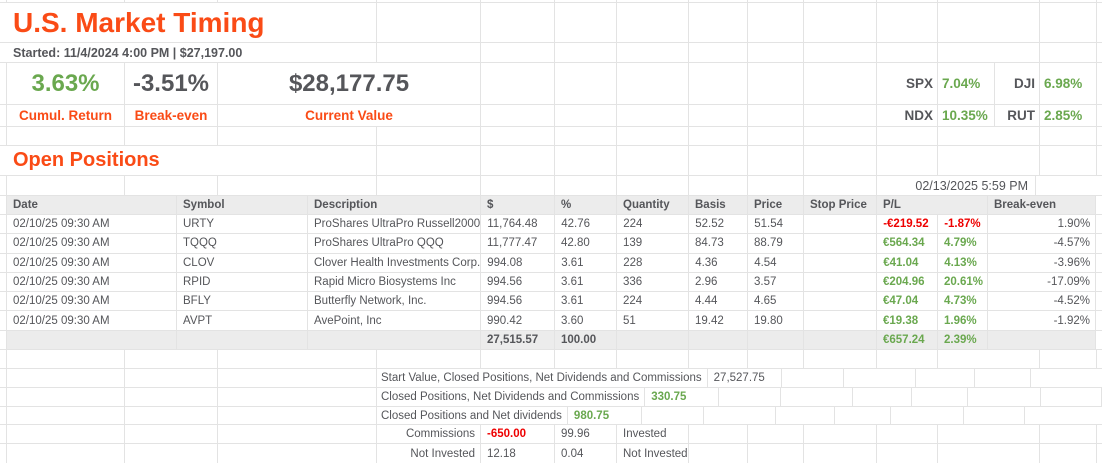 Image resolution: width=1102 pixels, height=463 pixels. I want to click on summary-value-3: Invested, so click(653, 434).